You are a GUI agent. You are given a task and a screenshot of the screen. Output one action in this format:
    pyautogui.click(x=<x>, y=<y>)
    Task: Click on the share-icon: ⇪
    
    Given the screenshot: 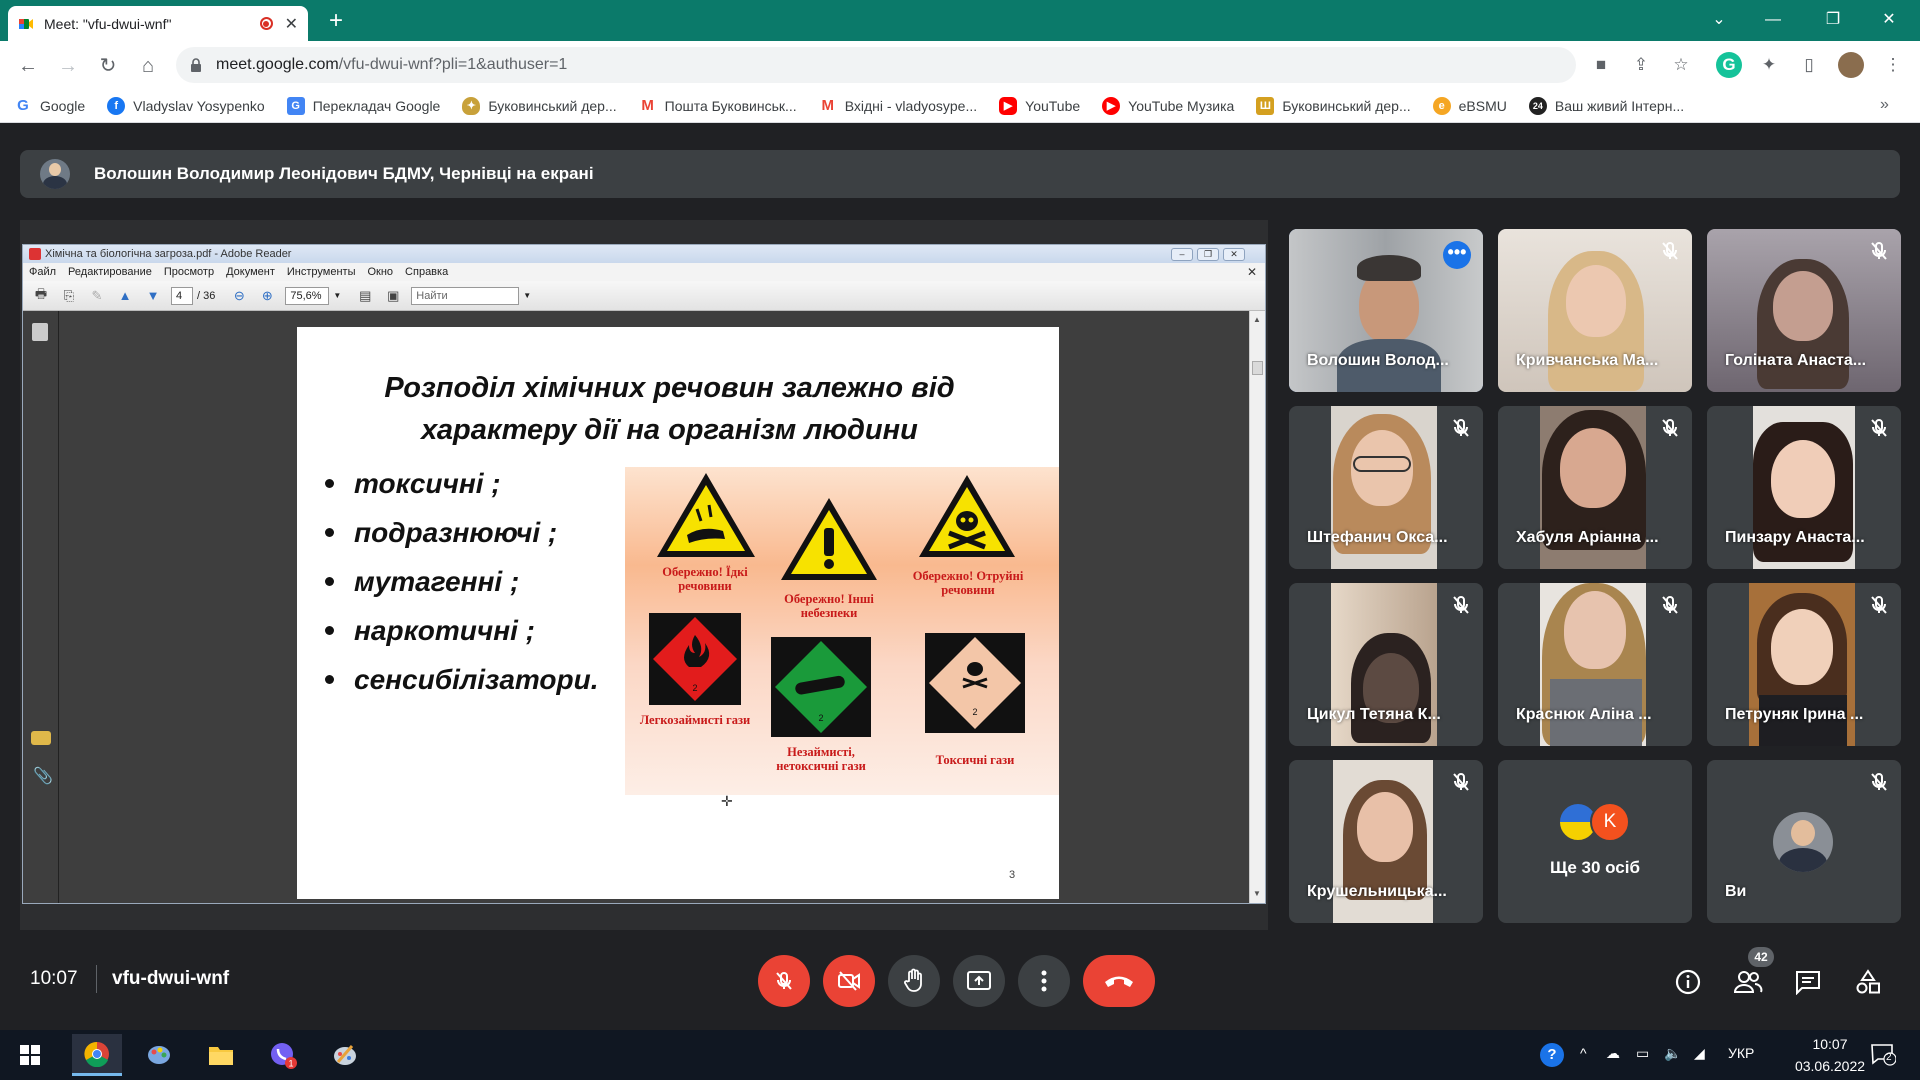 What is the action you would take?
    pyautogui.click(x=1641, y=65)
    